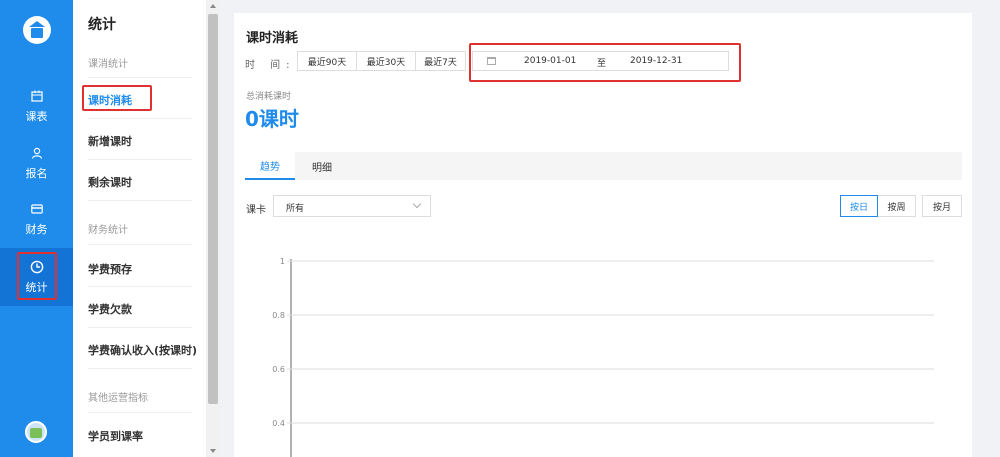 The height and width of the screenshot is (457, 1000). What do you see at coordinates (386, 61) in the screenshot?
I see `range-30-days-button: 最近30天` at bounding box center [386, 61].